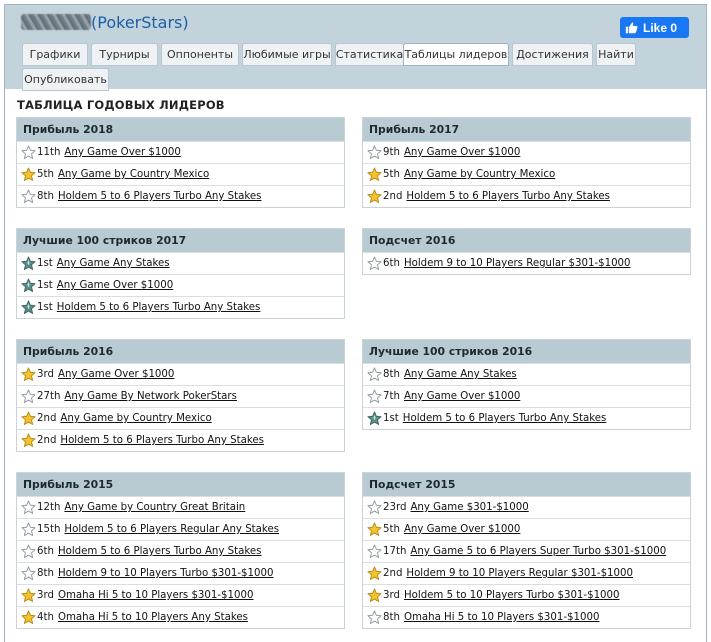 Image resolution: width=711 pixels, height=642 pixels. Describe the element at coordinates (512, 595) in the screenshot. I see `leaderboard-link: Holdem 5 to 10 Players Turbo $301-$1000` at that location.